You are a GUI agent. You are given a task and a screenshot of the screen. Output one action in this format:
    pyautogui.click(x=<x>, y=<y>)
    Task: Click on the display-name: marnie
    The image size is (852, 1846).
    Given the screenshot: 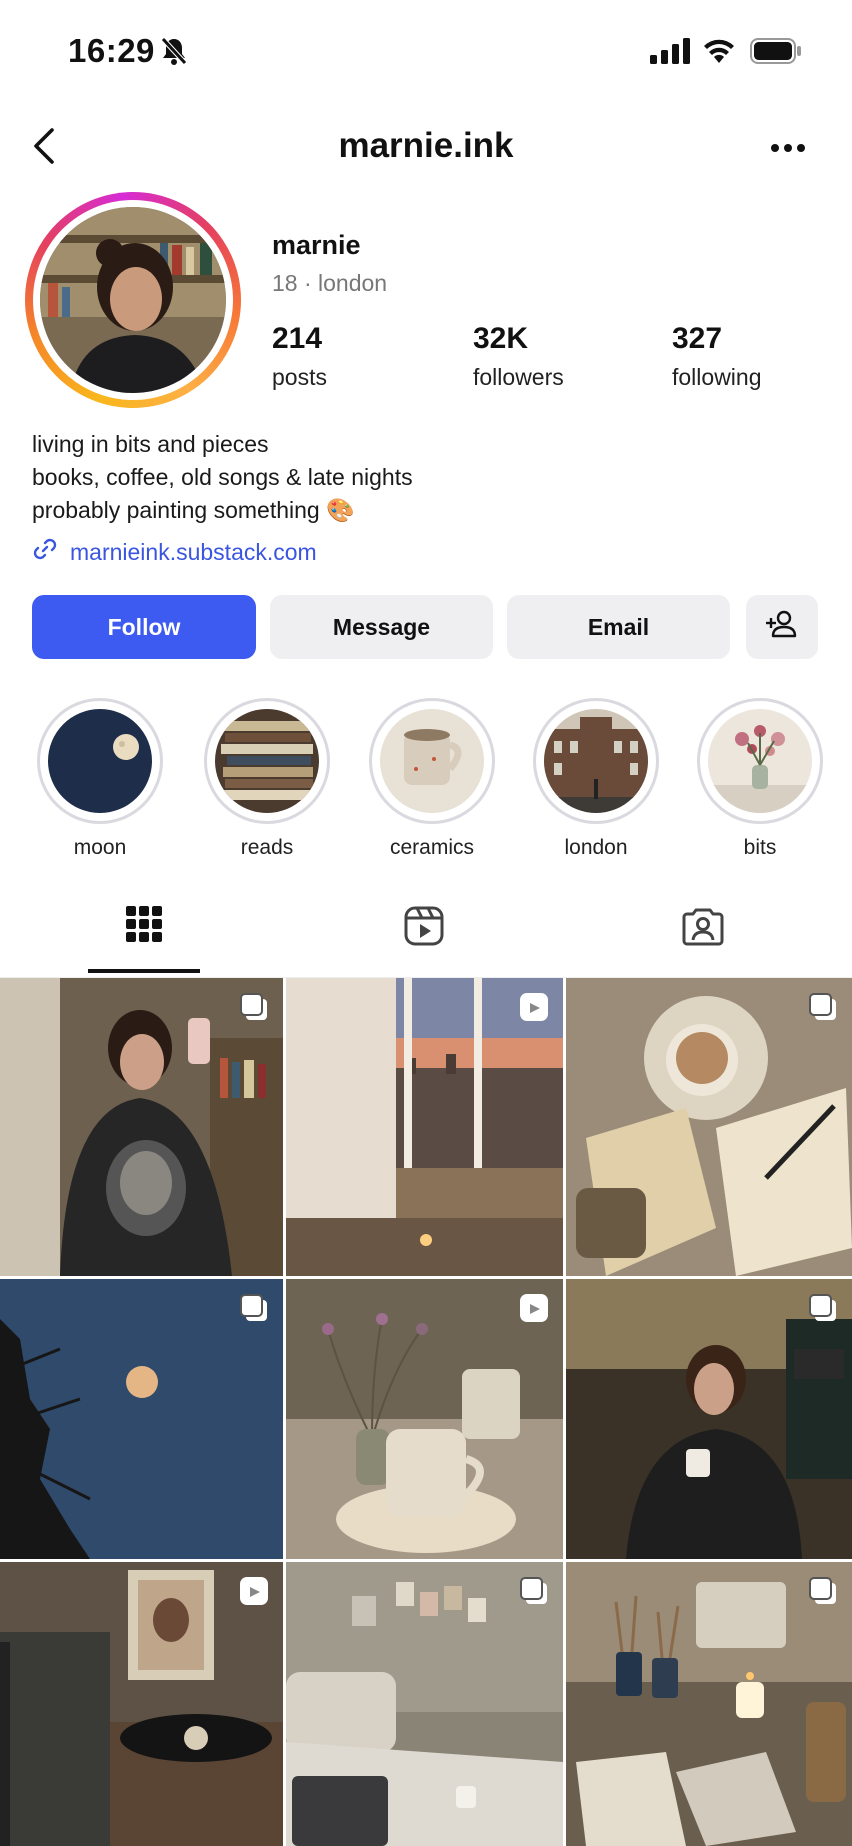 What is the action you would take?
    pyautogui.click(x=316, y=245)
    